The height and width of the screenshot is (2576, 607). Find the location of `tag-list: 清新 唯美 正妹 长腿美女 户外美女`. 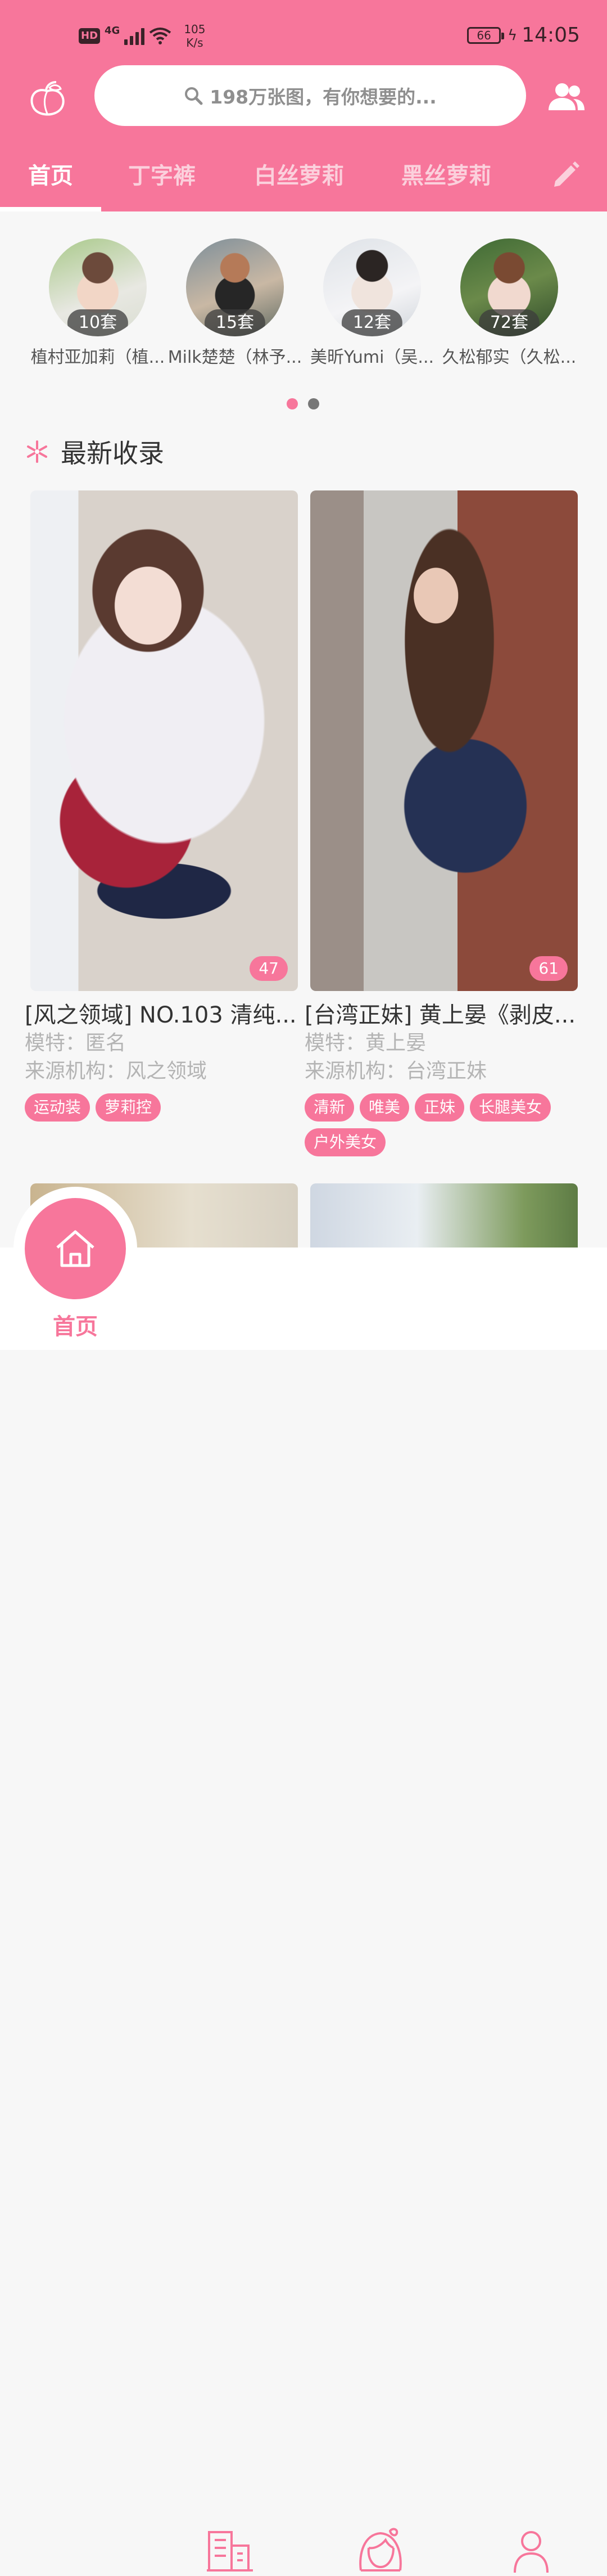

tag-list: 清新 唯美 正妹 长腿美女 户外美女 is located at coordinates (445, 1124).